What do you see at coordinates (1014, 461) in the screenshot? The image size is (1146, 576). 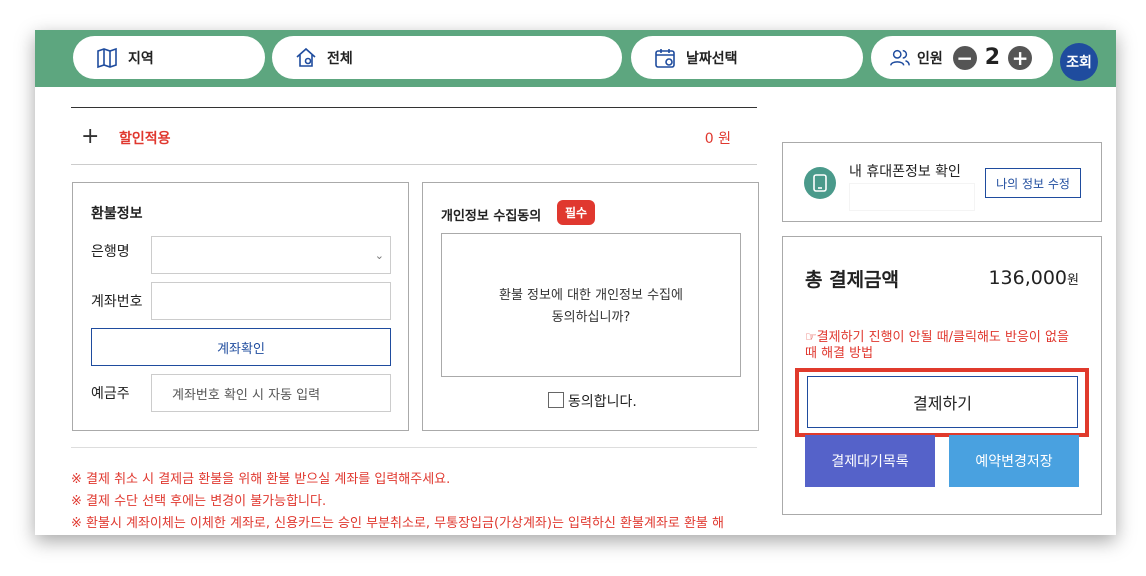 I see `save-reservation-change-button: 예약변경저장` at bounding box center [1014, 461].